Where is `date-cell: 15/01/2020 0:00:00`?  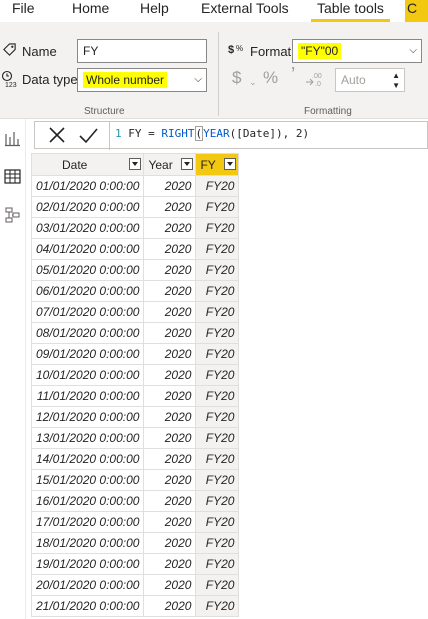
date-cell: 15/01/2020 0:00:00 is located at coordinates (87, 480).